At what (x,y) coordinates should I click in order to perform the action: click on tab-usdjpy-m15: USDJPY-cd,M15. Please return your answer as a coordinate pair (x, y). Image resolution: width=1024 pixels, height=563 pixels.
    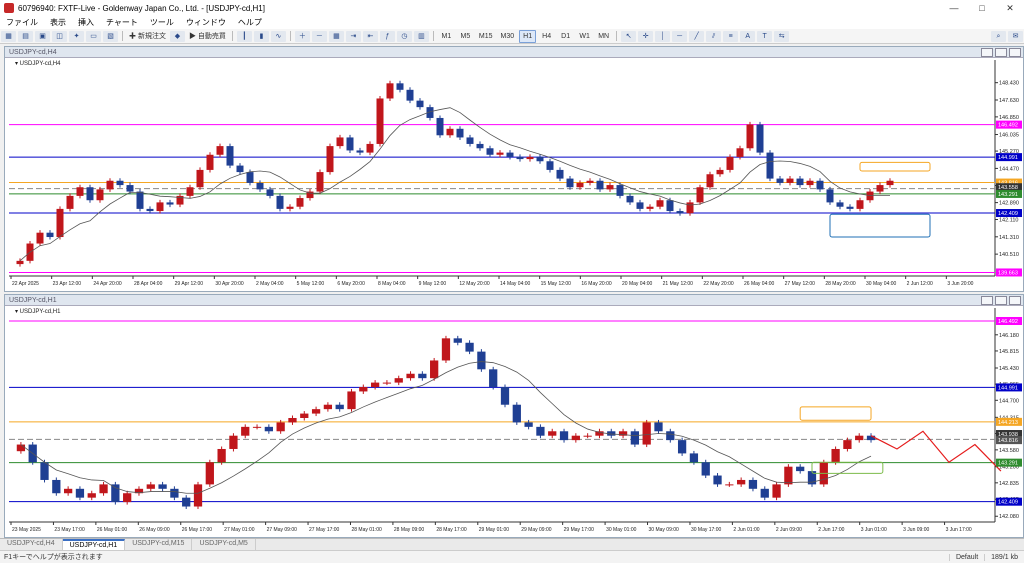
    Looking at the image, I should click on (159, 544).